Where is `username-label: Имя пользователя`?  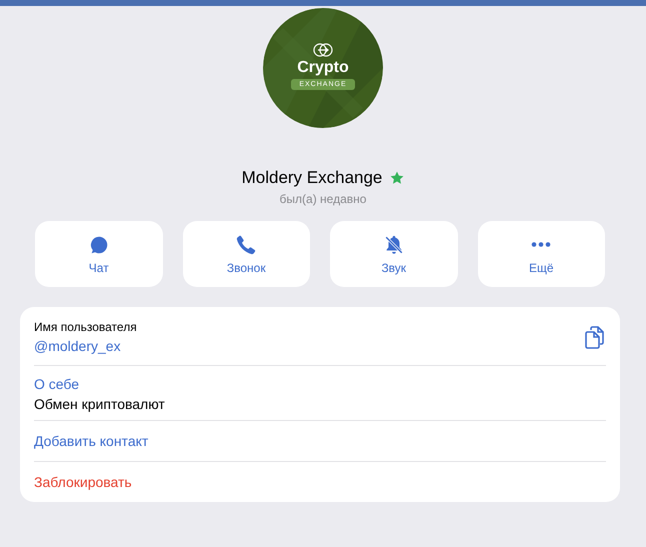
username-label: Имя пользователя is located at coordinates (85, 327).